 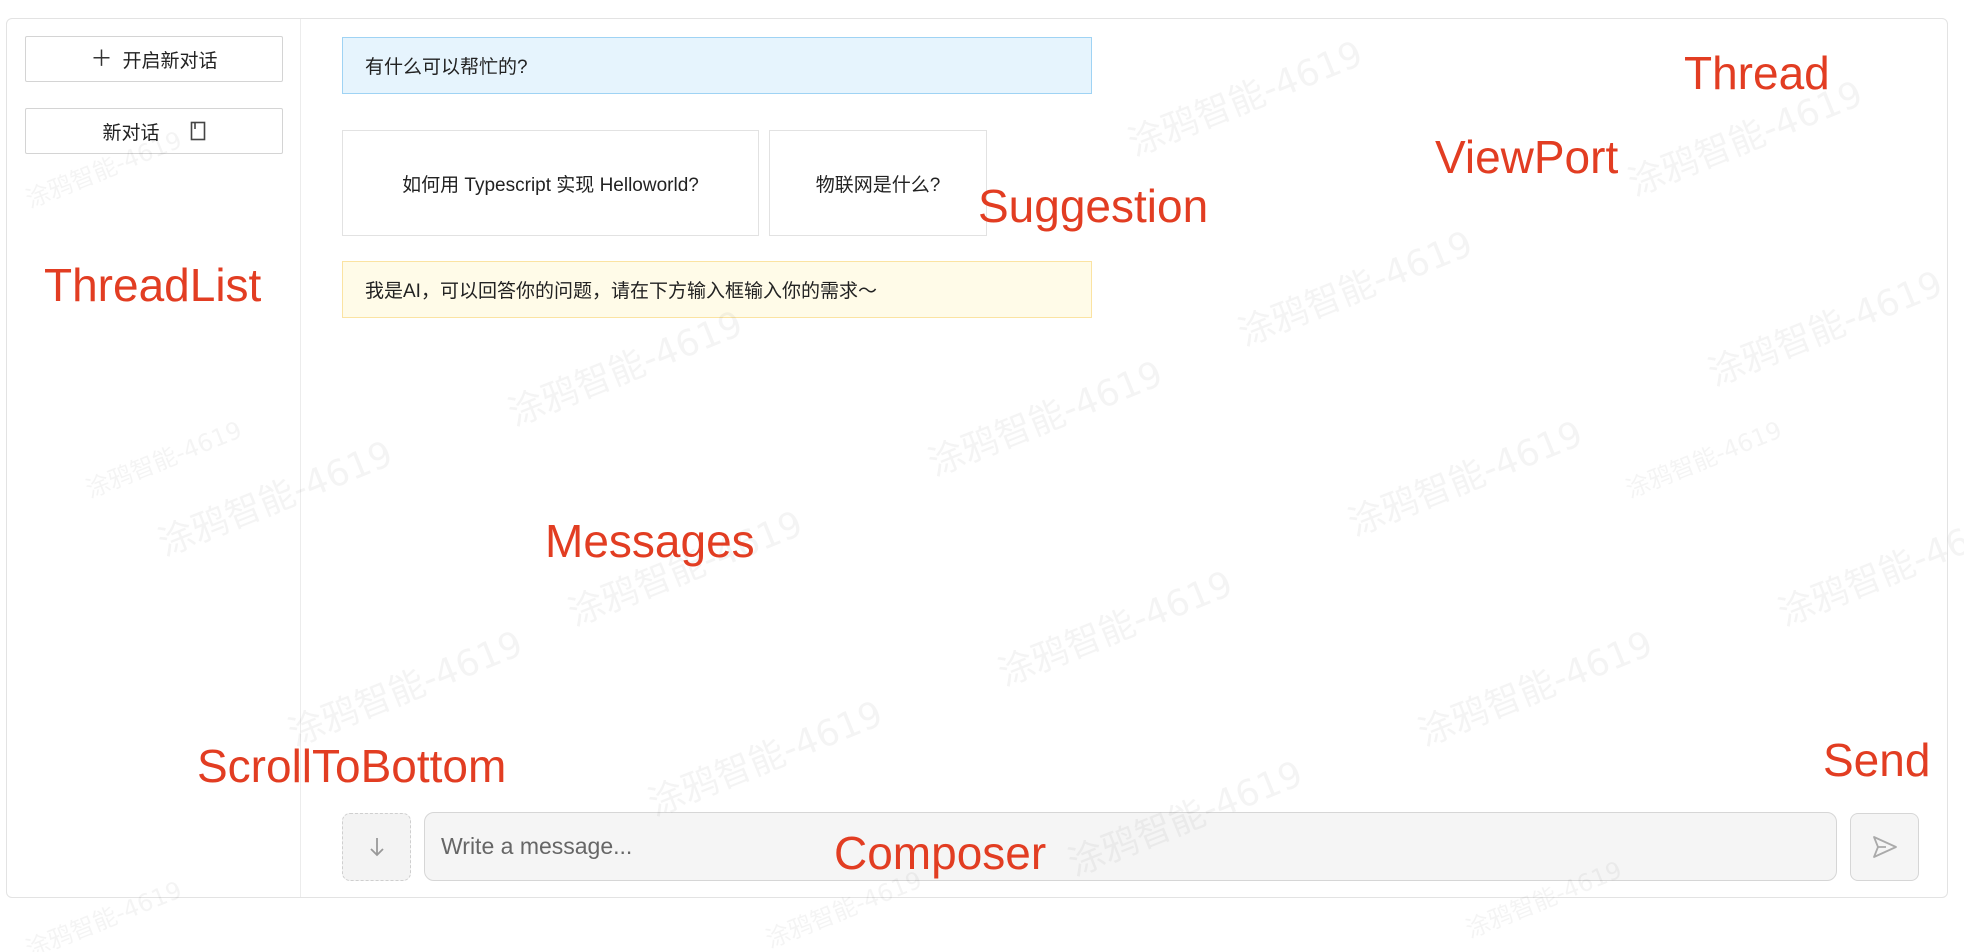 What do you see at coordinates (153, 285) in the screenshot?
I see `annotation-threadlist: ThreadList` at bounding box center [153, 285].